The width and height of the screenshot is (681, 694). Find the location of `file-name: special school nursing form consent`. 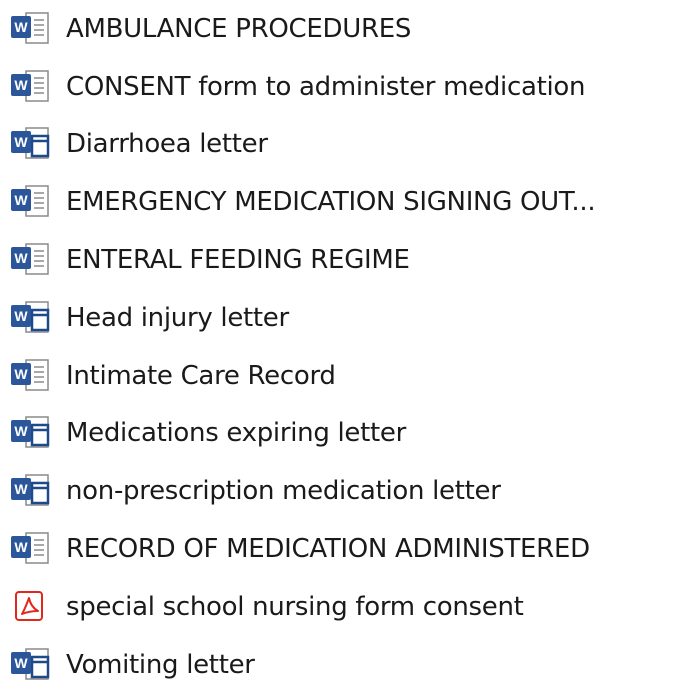

file-name: special school nursing form consent is located at coordinates (295, 606).